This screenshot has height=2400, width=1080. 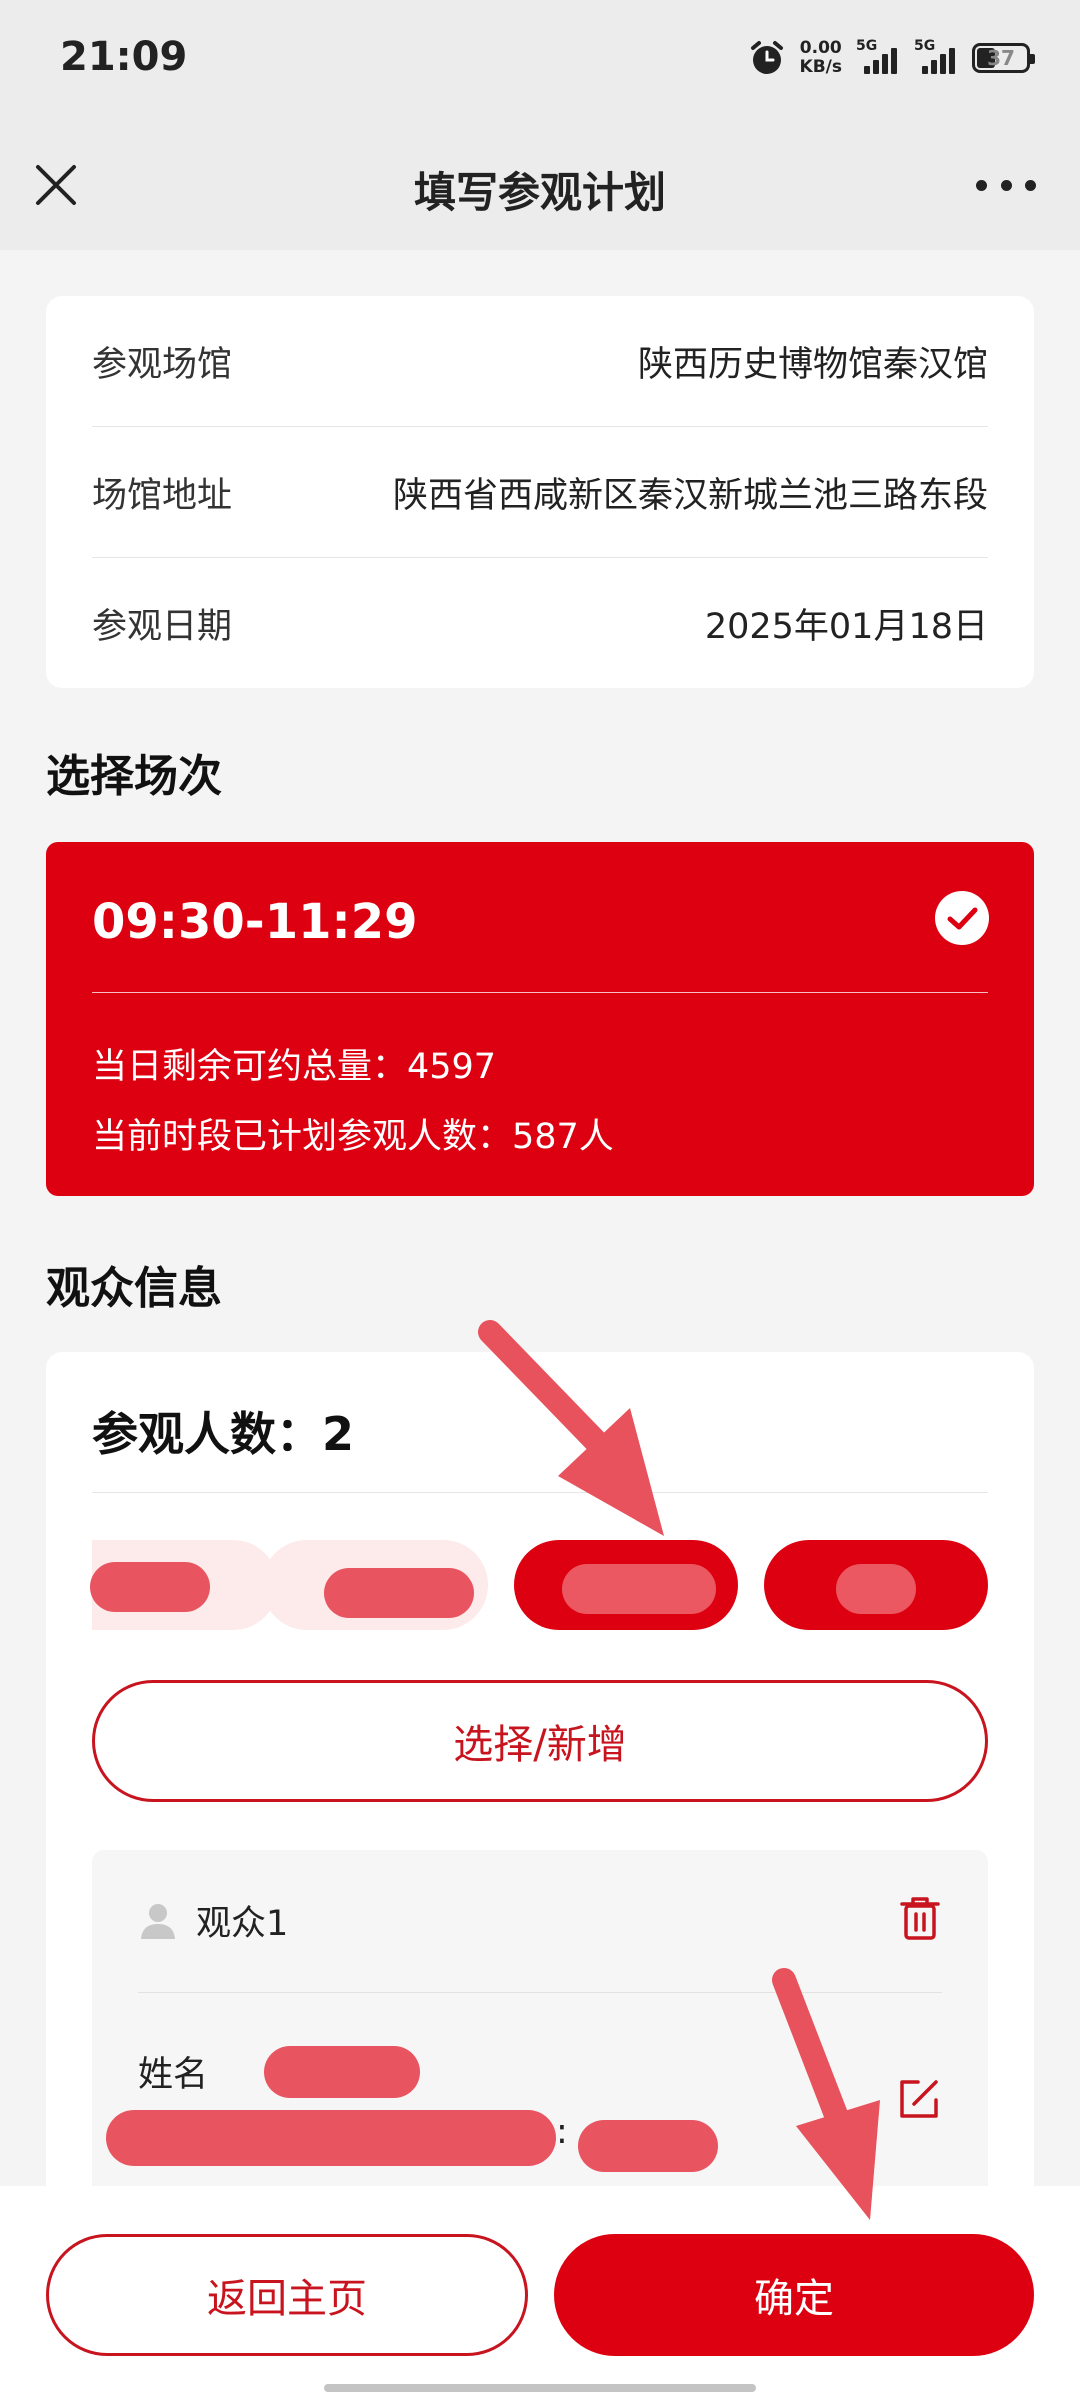 What do you see at coordinates (134, 1288) in the screenshot?
I see `visitor-section-title: 观众信息` at bounding box center [134, 1288].